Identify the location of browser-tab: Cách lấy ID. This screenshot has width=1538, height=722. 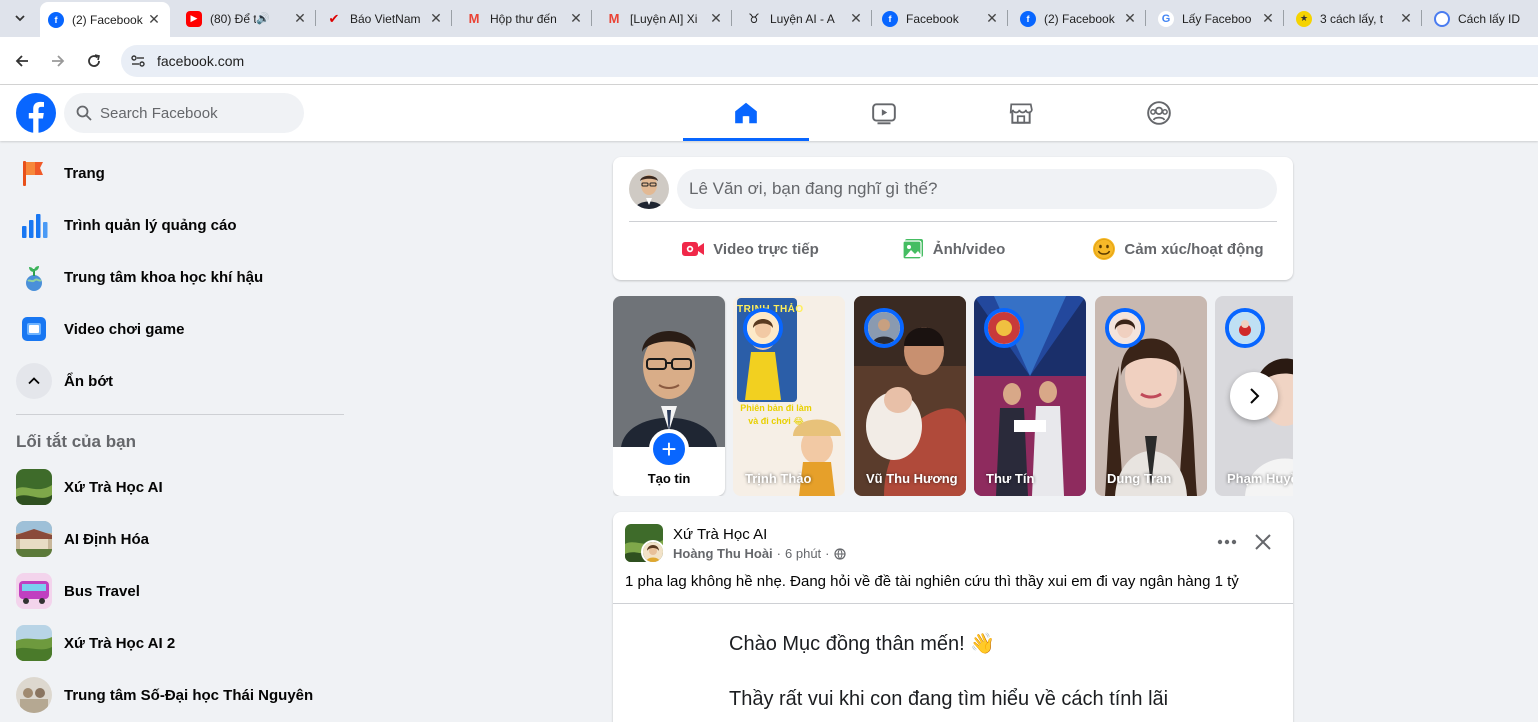
(1482, 18).